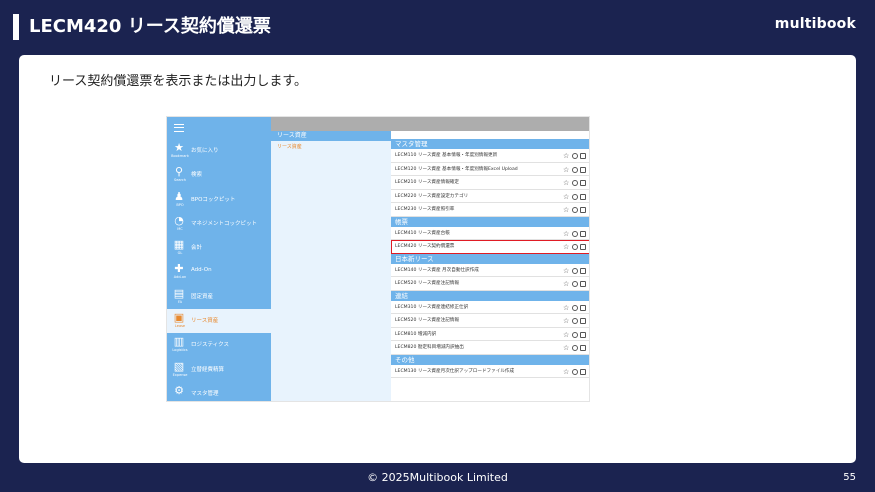  I want to click on side-menu-item-sub: BPO, so click(180, 204).